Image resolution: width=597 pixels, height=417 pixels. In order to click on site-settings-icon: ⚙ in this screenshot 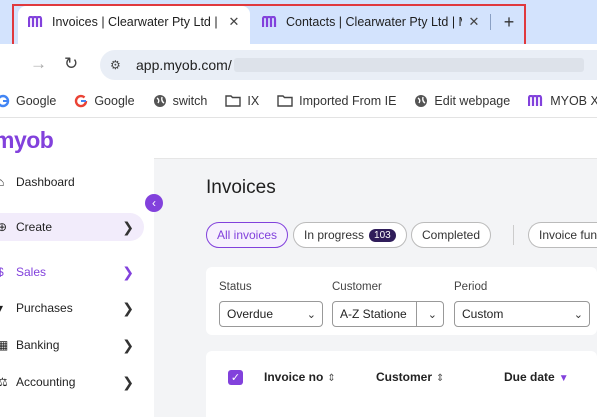, I will do `click(118, 65)`.